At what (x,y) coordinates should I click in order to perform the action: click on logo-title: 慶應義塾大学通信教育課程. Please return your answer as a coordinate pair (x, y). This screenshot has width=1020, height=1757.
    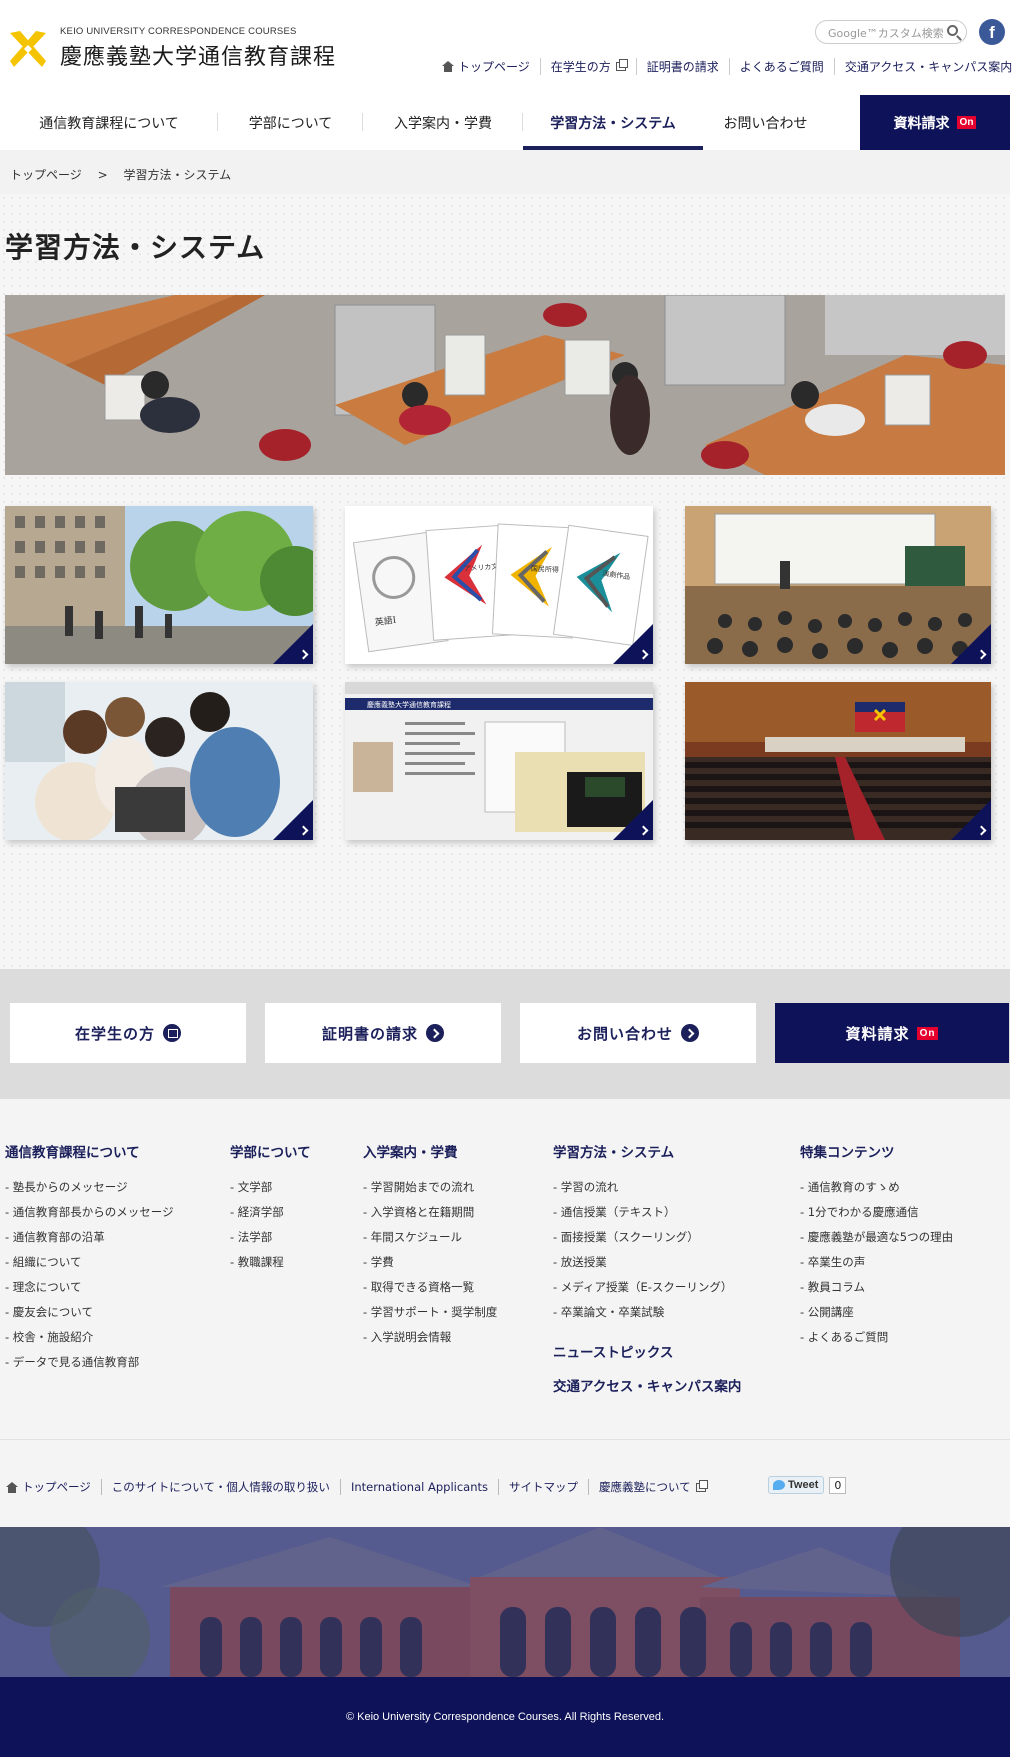
    Looking at the image, I should click on (198, 57).